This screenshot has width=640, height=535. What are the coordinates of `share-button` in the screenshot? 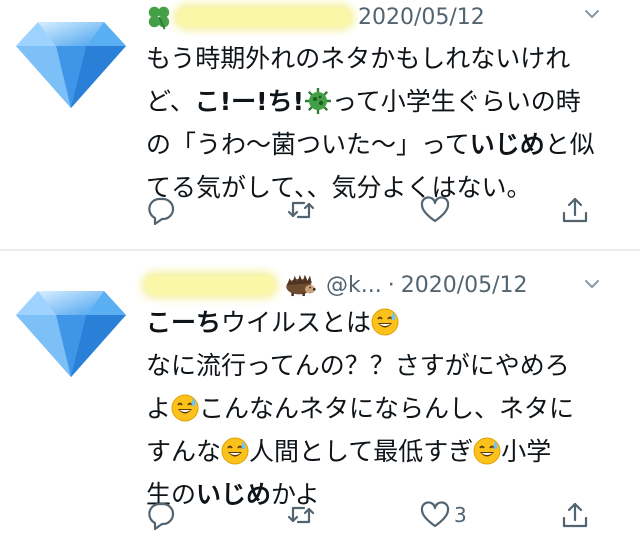 It's located at (575, 515).